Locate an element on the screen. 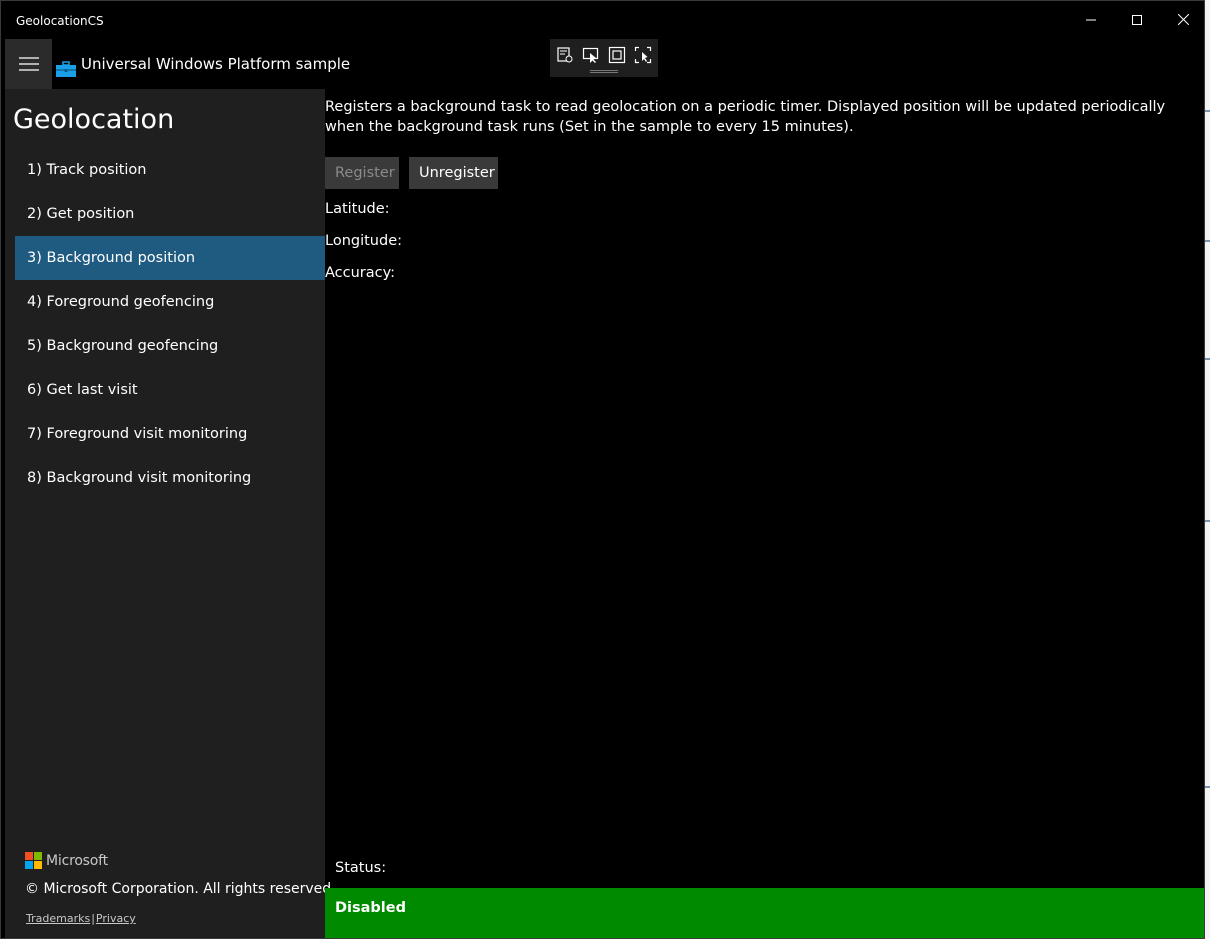 The height and width of the screenshot is (939, 1210). unregister-button: Unregister is located at coordinates (453, 173).